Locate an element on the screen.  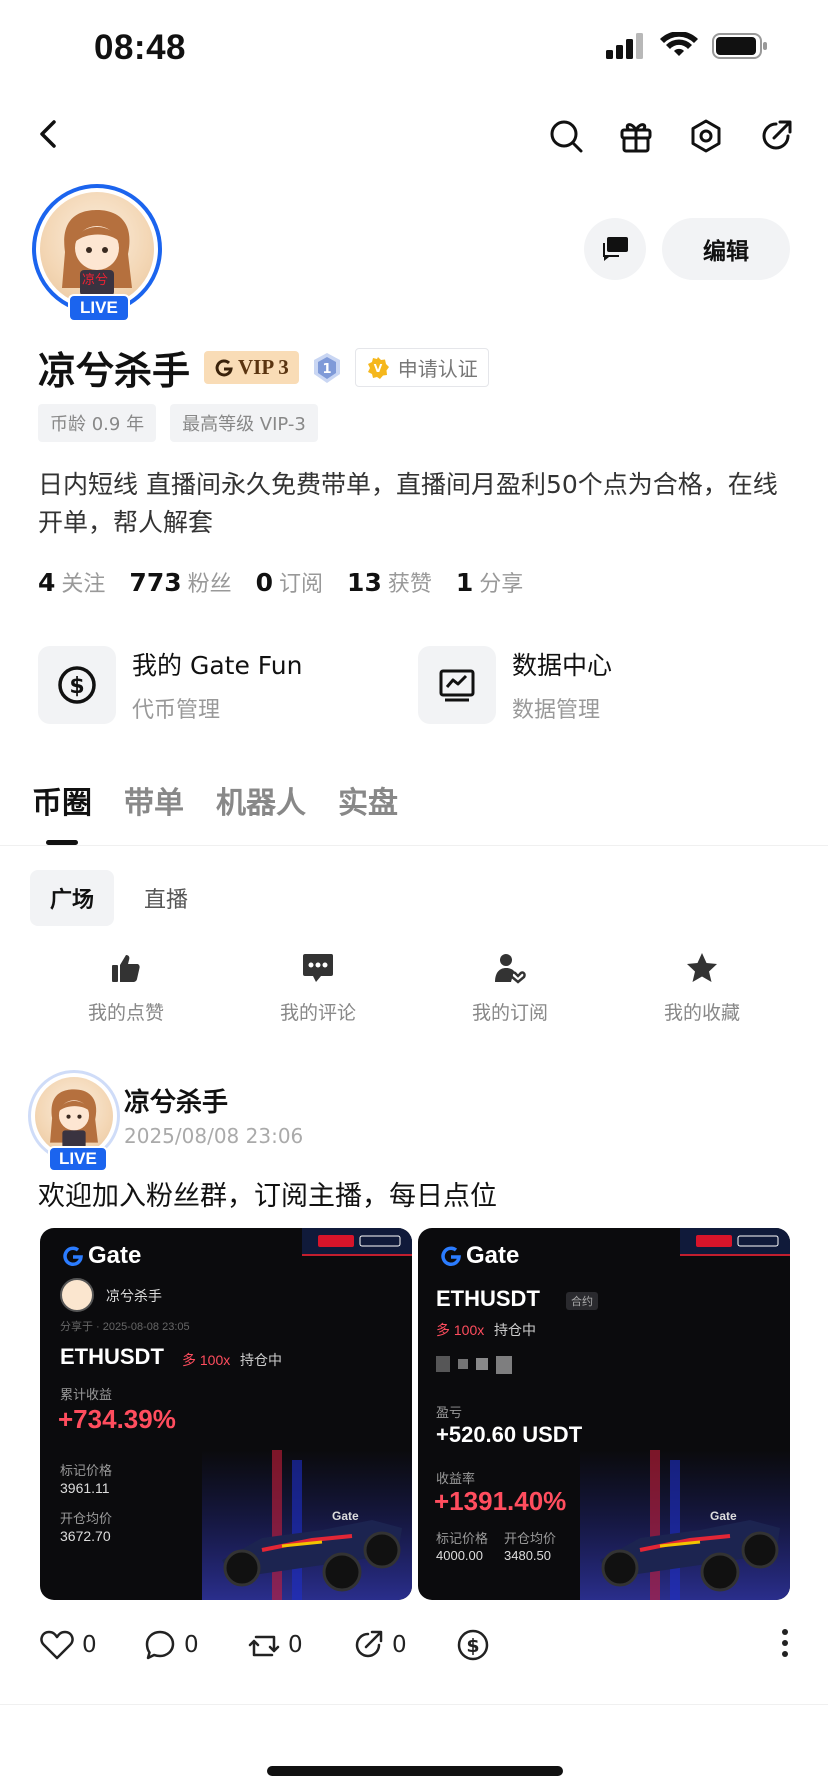
sponsor-logos-icon is located at coordinates (737, 1241).